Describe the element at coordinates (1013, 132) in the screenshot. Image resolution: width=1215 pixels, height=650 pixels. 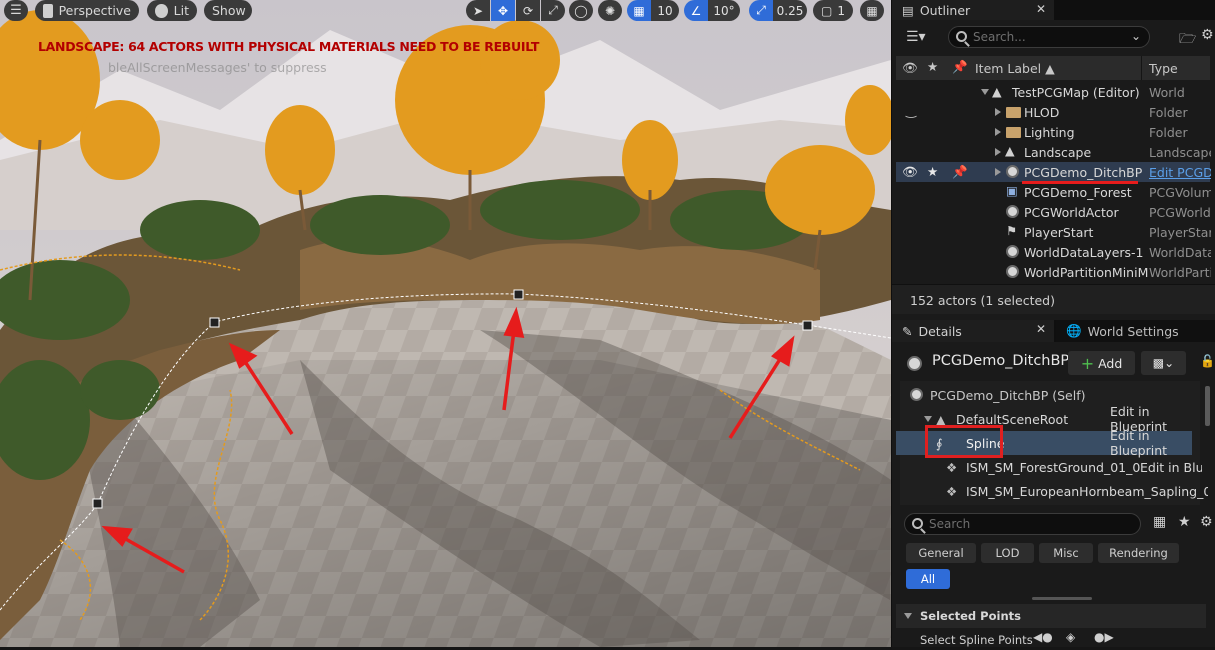
I see `folder-icon` at that location.